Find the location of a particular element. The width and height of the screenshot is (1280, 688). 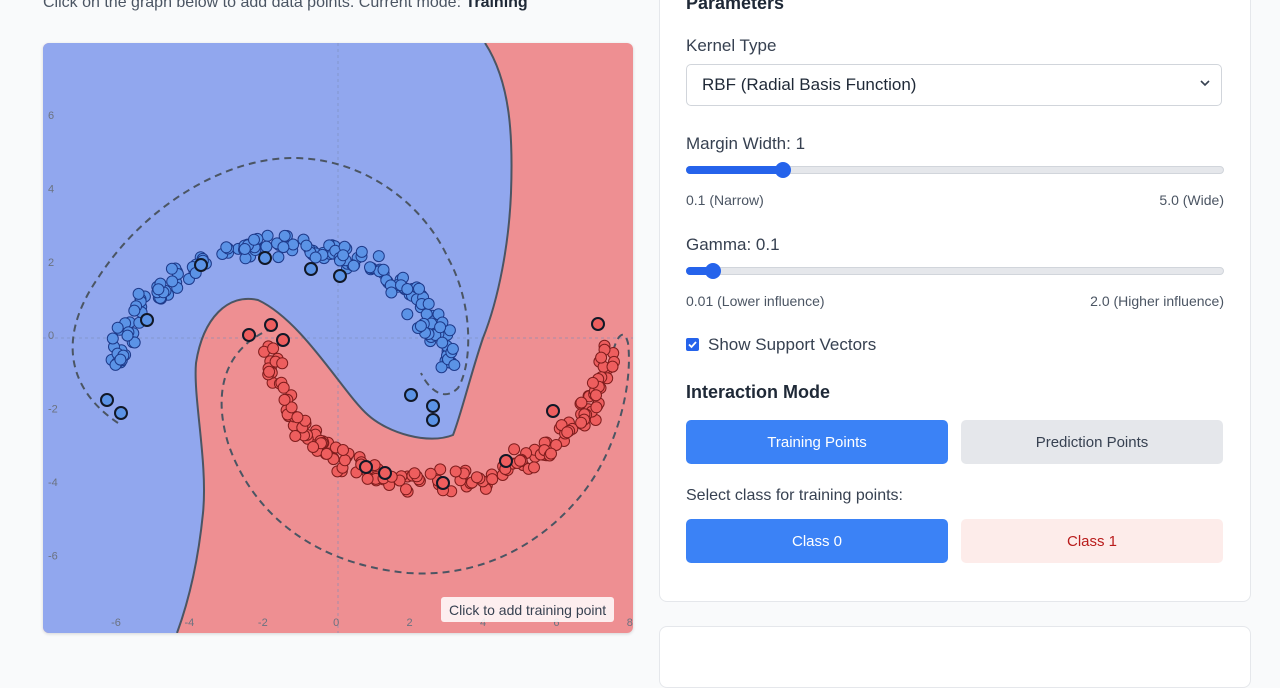

y-tick-label: 0 is located at coordinates (51, 336).